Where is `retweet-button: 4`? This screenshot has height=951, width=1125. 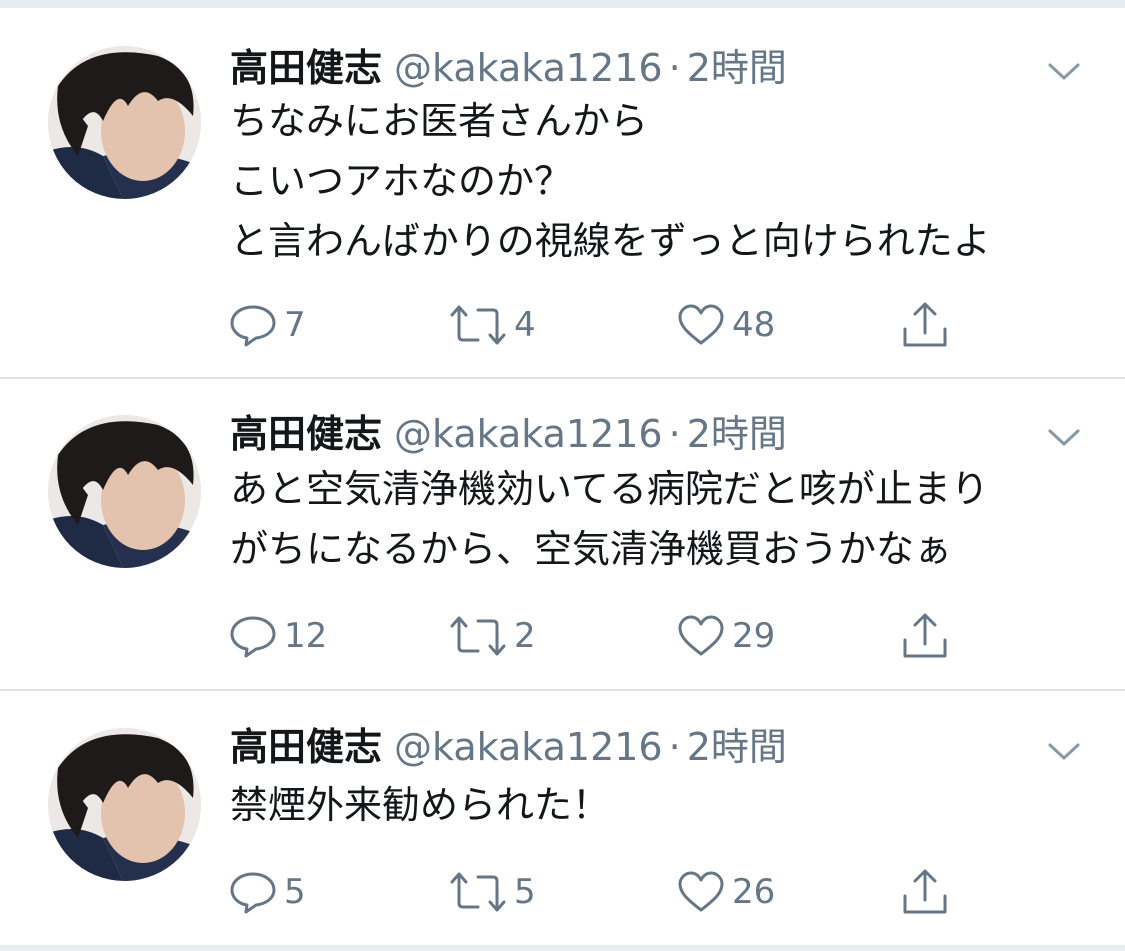
retweet-button: 4 is located at coordinates (492, 325).